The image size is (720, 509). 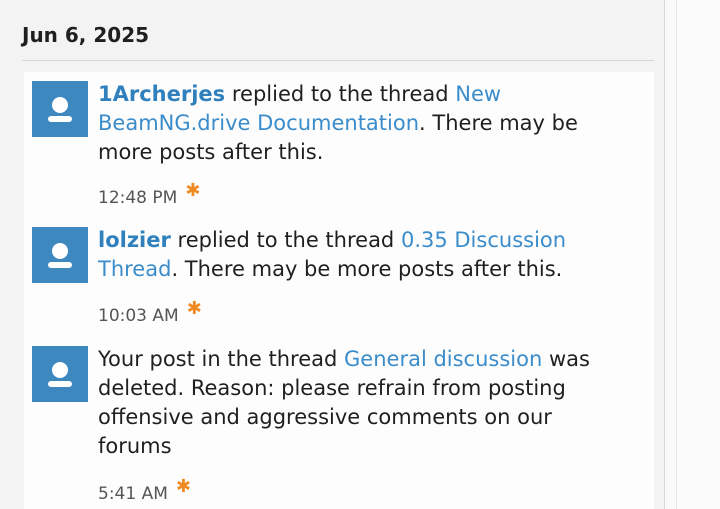 I want to click on alert-time-row: 10:03 AM ✱, so click(x=150, y=312).